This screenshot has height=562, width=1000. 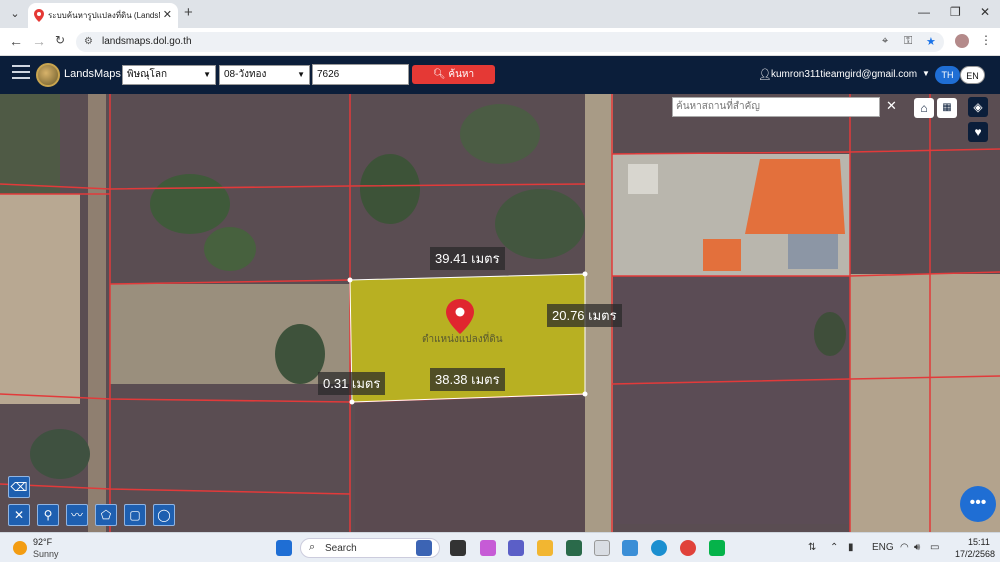 What do you see at coordinates (19, 515) in the screenshot?
I see `measure-tool-icon: ✕` at bounding box center [19, 515].